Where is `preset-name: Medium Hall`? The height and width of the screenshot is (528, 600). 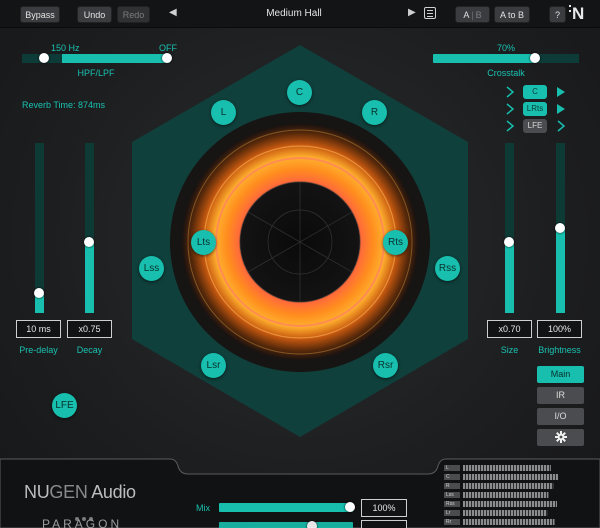 preset-name: Medium Hall is located at coordinates (294, 13).